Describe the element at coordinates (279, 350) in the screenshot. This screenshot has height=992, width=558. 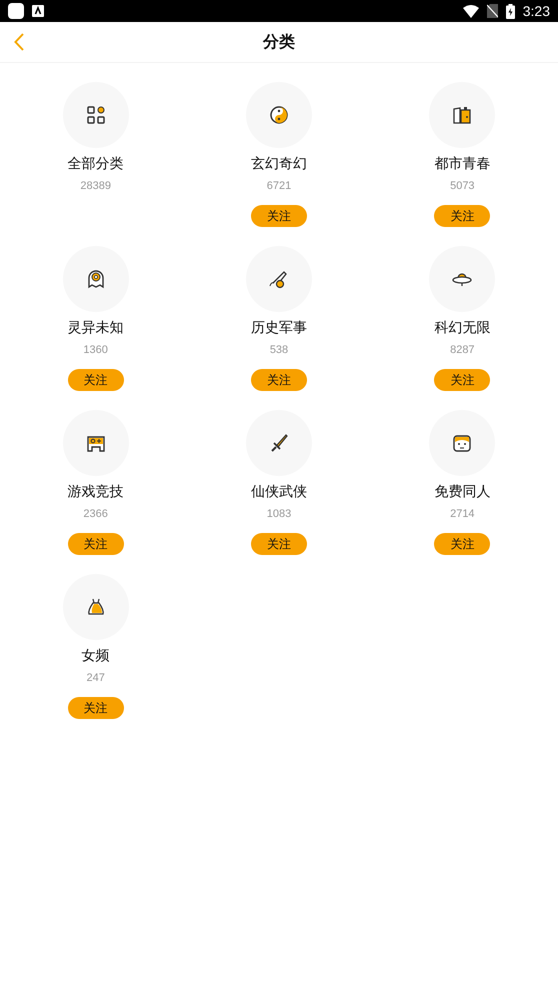
I see `book-count: 538` at that location.